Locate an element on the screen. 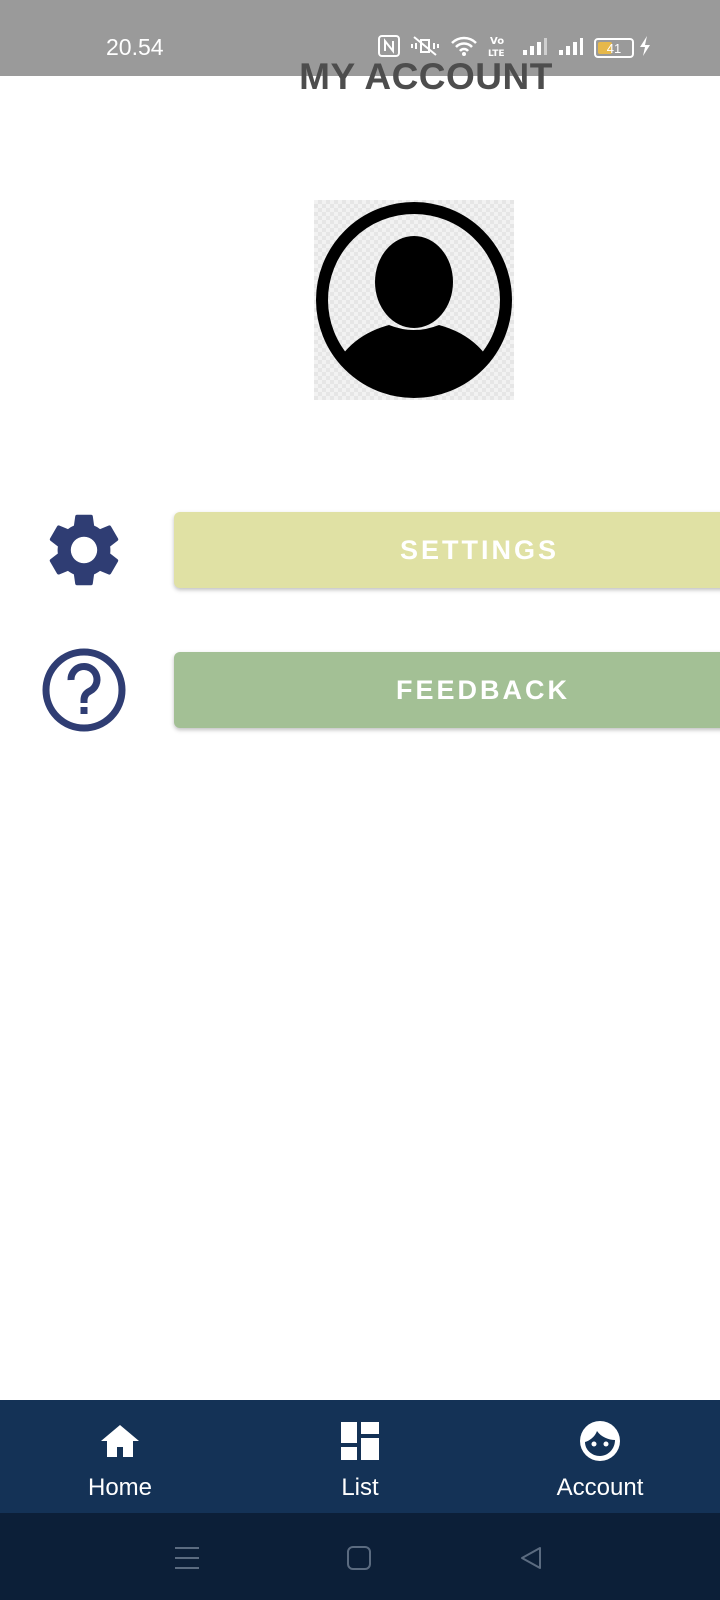 The image size is (720, 1600). nav-item-account: Account is located at coordinates (600, 1456).